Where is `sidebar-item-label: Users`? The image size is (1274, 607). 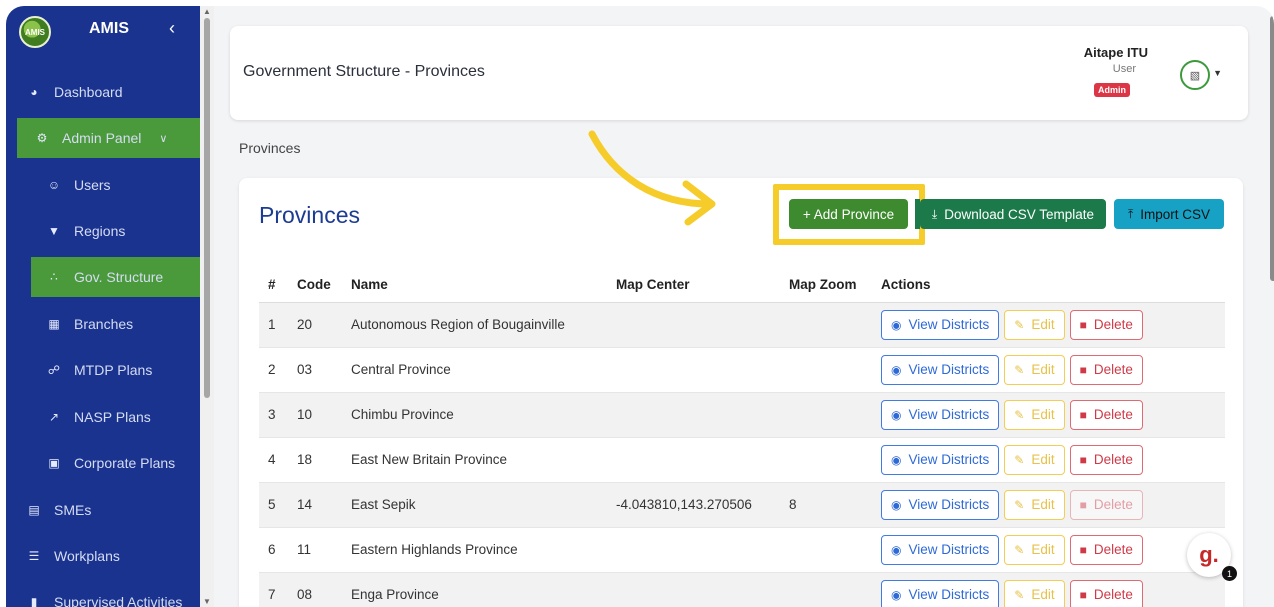 sidebar-item-label: Users is located at coordinates (92, 185).